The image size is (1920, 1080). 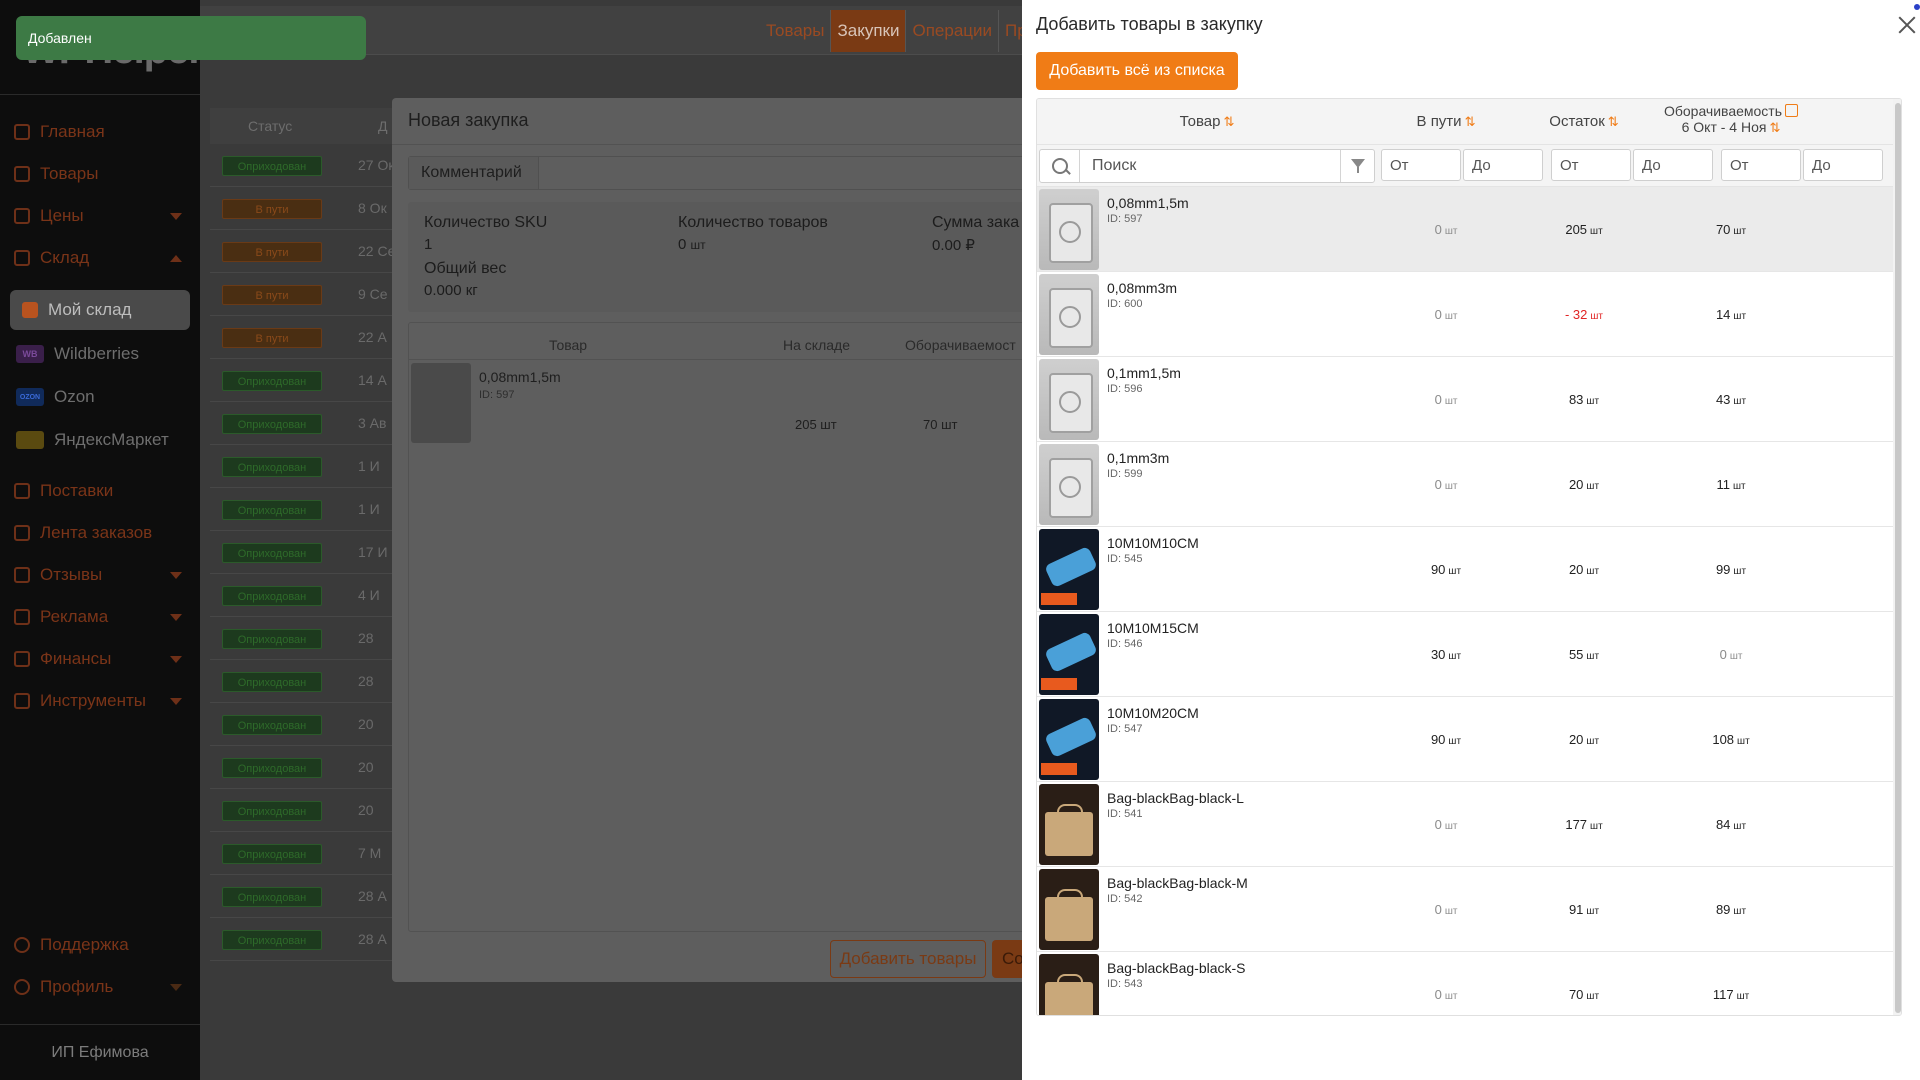 What do you see at coordinates (953, 31) in the screenshot?
I see `tab-operations: Операции` at bounding box center [953, 31].